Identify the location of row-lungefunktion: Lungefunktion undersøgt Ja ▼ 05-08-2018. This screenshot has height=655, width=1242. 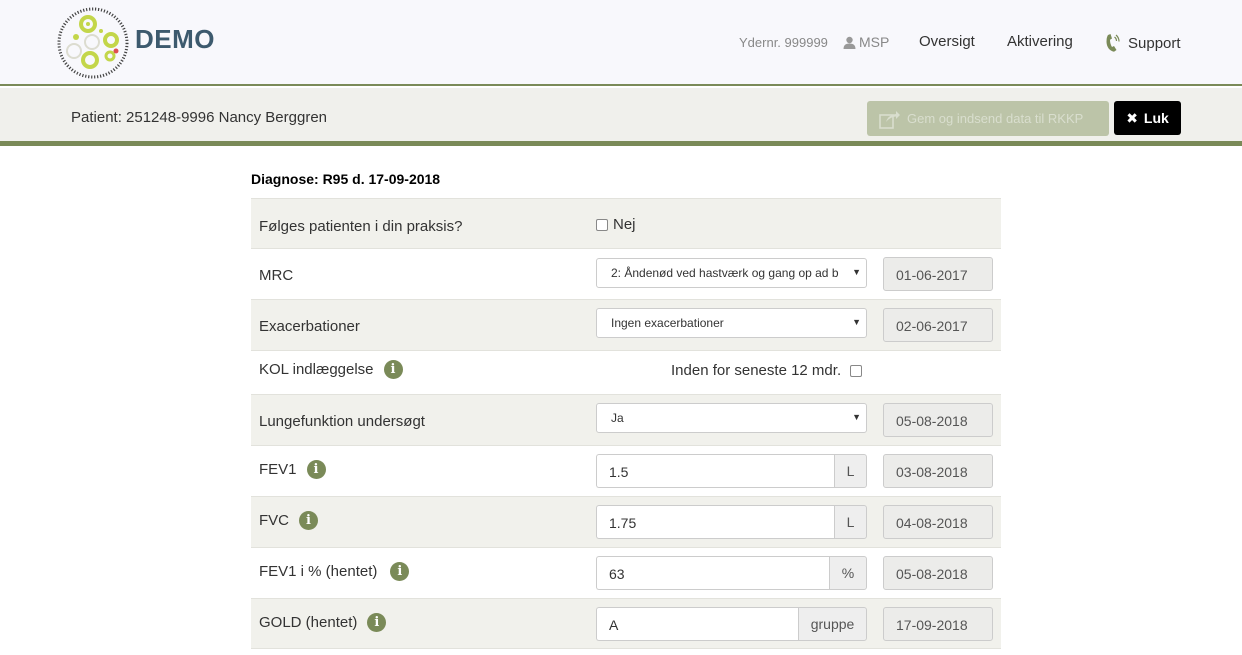
(626, 419).